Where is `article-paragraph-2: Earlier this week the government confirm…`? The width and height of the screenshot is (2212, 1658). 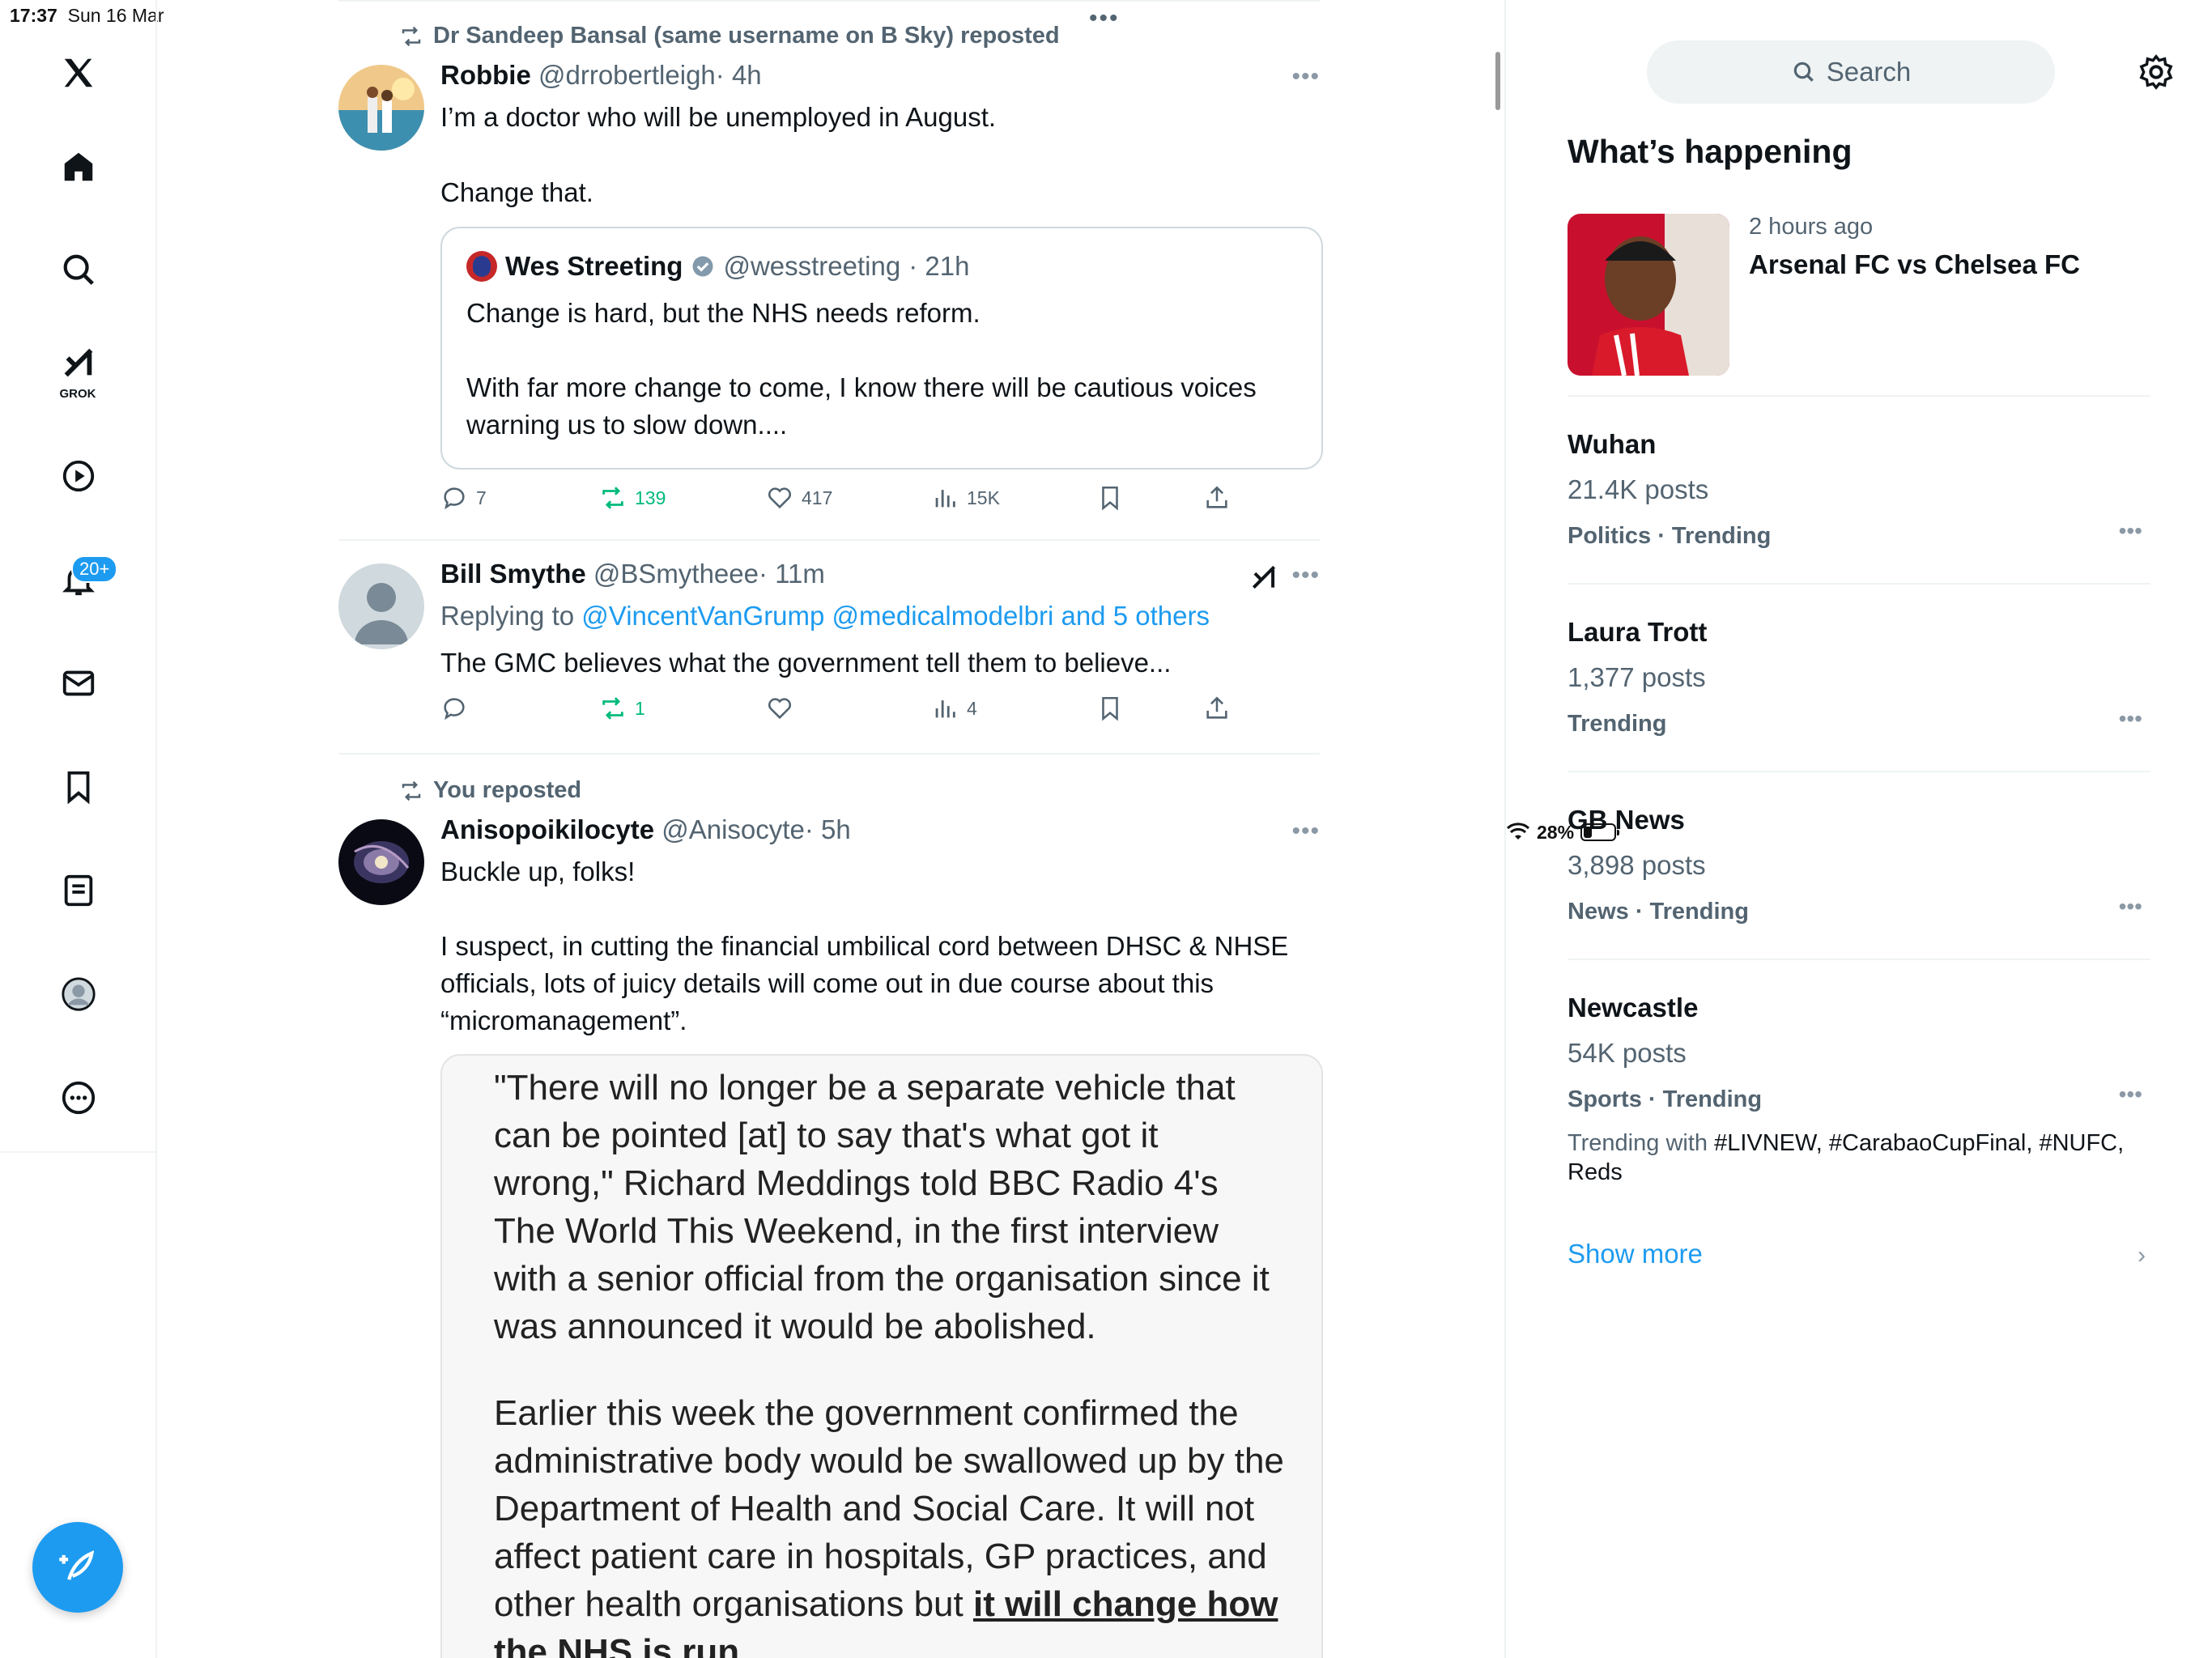
article-paragraph-2: Earlier this week the government confirm… is located at coordinates (891, 1523).